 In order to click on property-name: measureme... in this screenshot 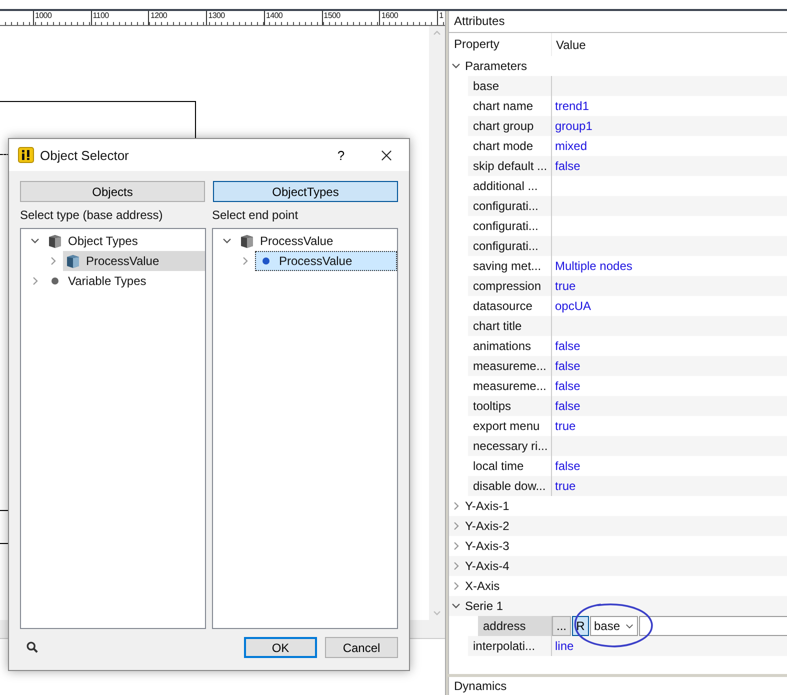, I will do `click(510, 366)`.